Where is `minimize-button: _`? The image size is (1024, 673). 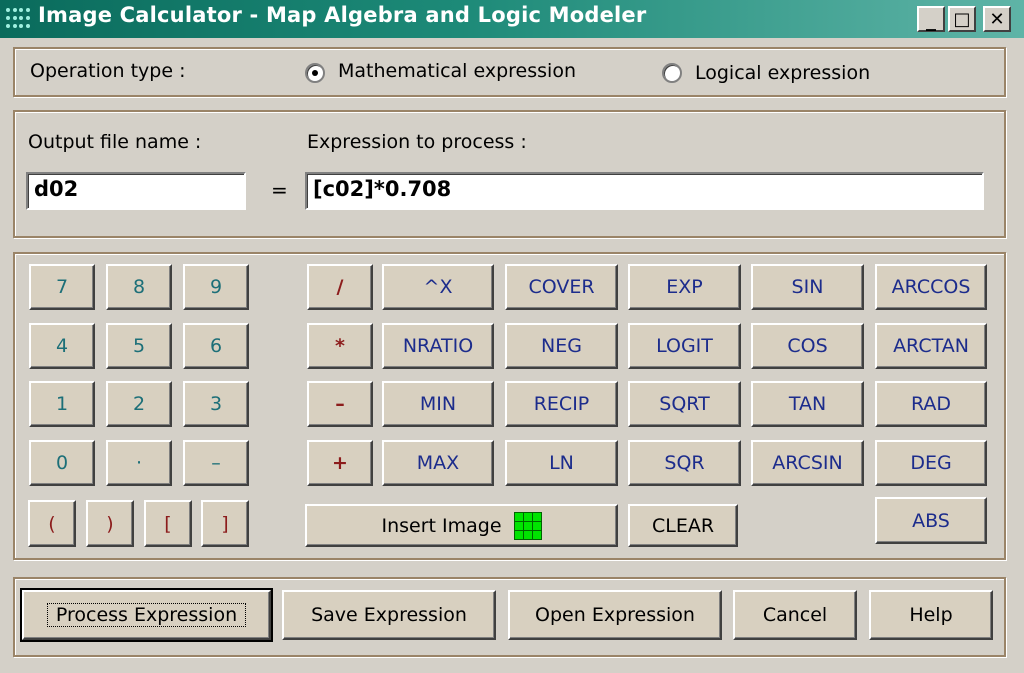 minimize-button: _ is located at coordinates (931, 19).